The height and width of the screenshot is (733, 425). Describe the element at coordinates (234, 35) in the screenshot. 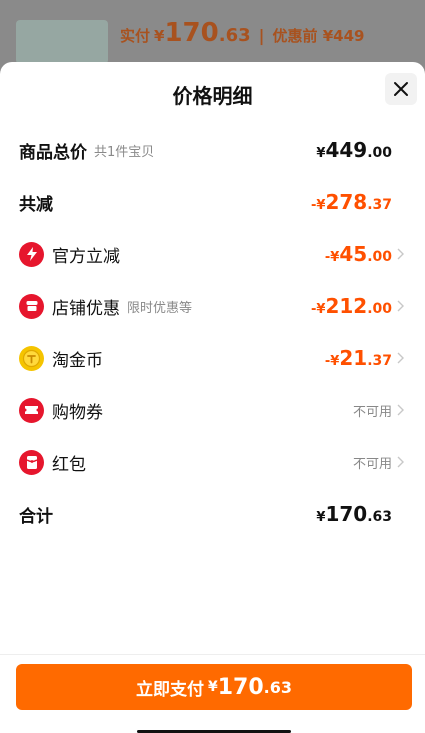

I see `bg-paid-dec: .63` at that location.